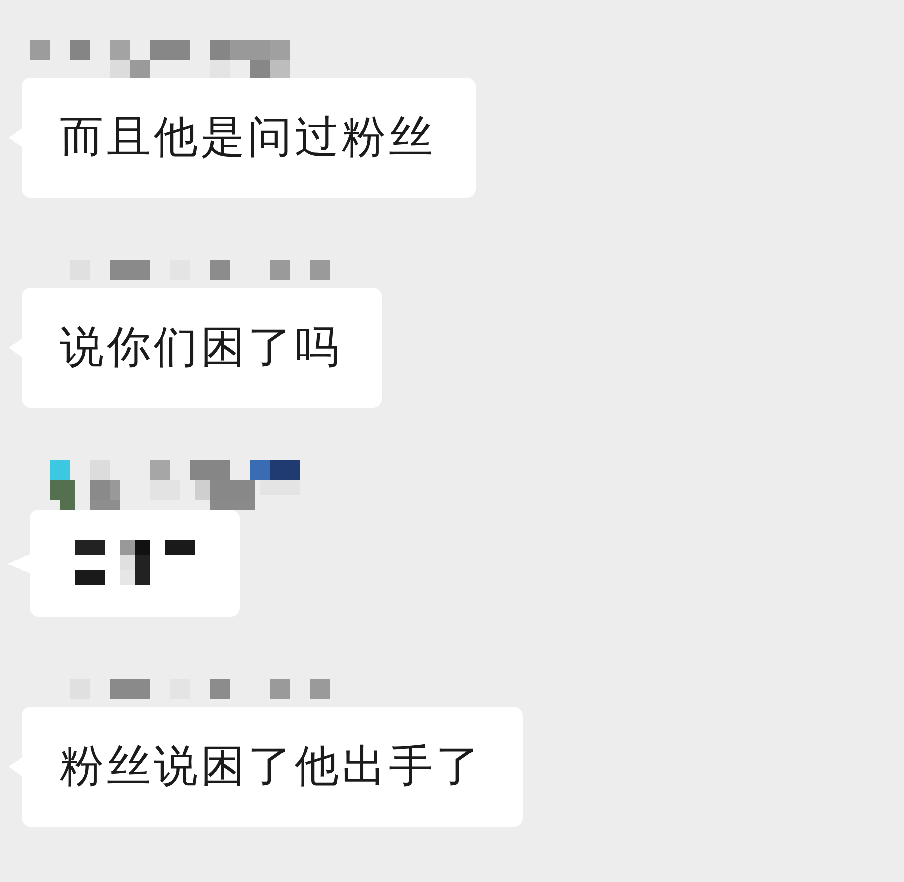  I want to click on message-bubble: 说你们困了吗, so click(195, 348).